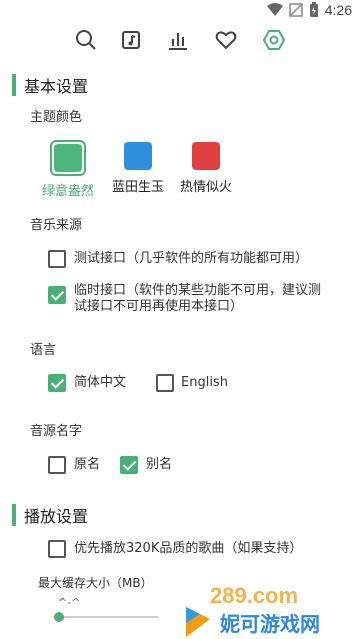  I want to click on srcname-original-label: 原名, so click(87, 464).